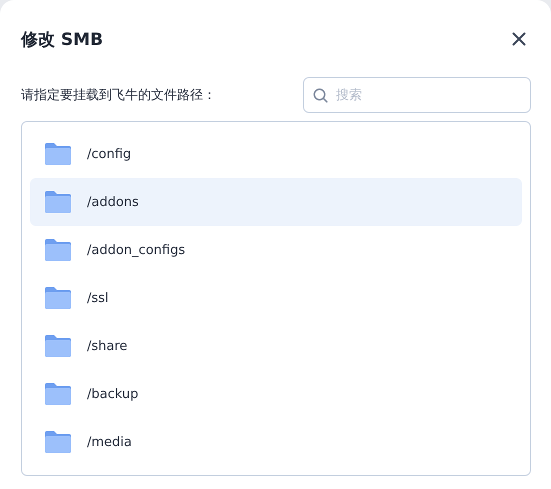  I want to click on folder-row: /config, so click(276, 154).